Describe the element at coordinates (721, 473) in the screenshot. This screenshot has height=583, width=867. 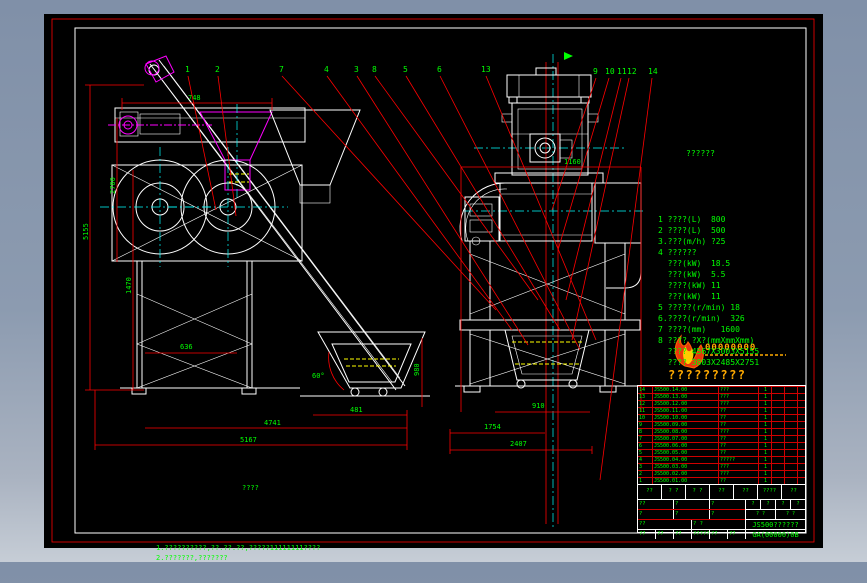
I see `parts-row: 2 JS500.02.00 ??? 1` at that location.